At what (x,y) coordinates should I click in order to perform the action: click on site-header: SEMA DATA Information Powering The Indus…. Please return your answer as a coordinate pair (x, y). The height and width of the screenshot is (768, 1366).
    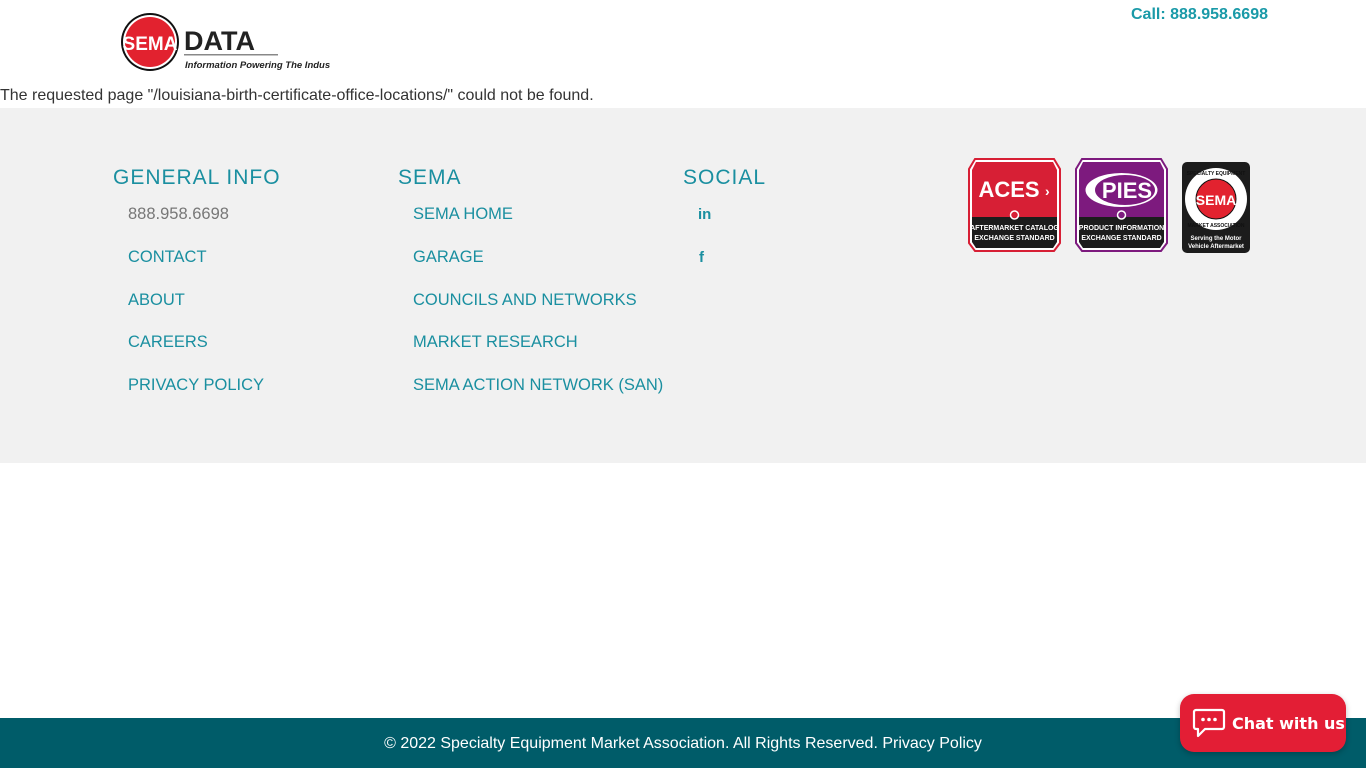
    Looking at the image, I should click on (683, 43).